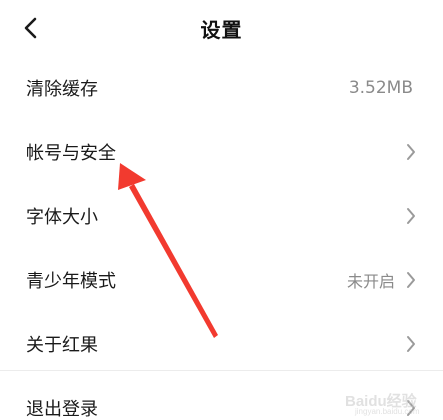 The width and height of the screenshot is (443, 420). I want to click on settings-item-label: 清除缓存, so click(62, 89).